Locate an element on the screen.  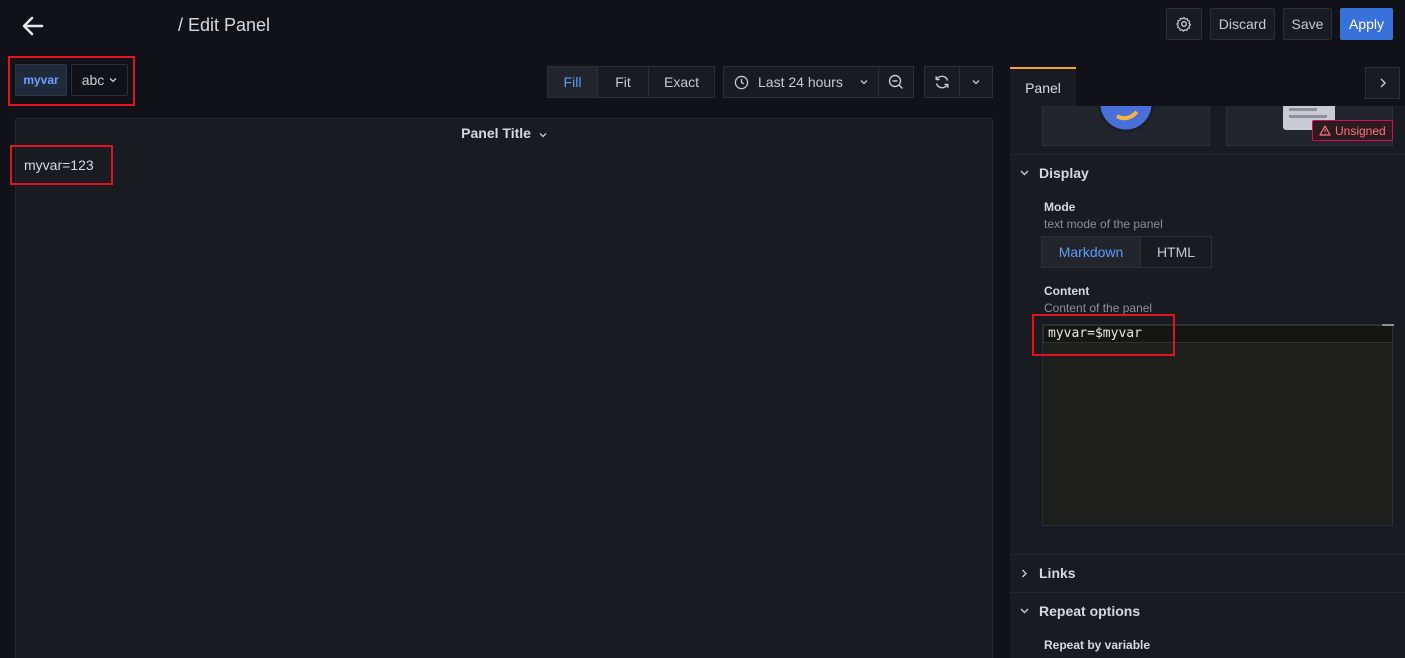
collapse-sidebar-button is located at coordinates (1382, 83).